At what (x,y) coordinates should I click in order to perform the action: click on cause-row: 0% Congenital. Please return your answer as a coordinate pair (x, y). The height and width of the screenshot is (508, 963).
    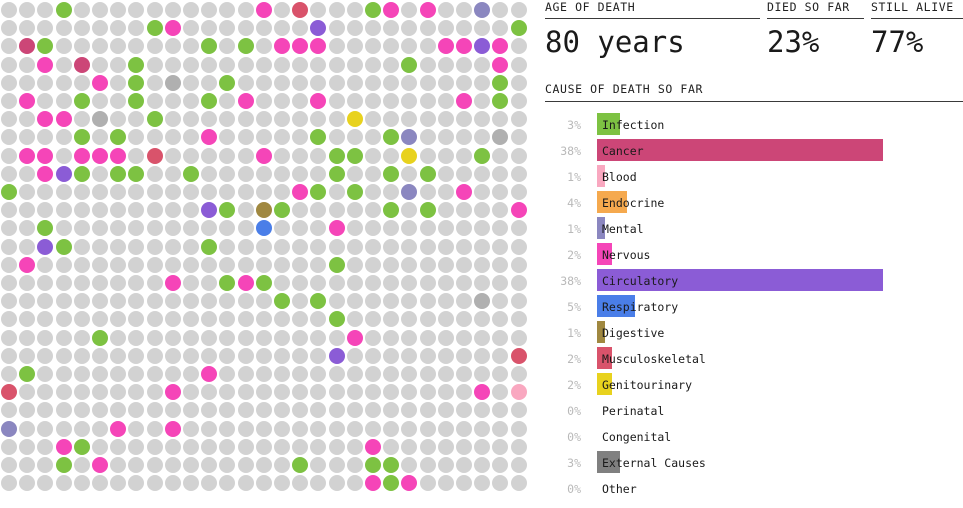
    Looking at the image, I should click on (754, 437).